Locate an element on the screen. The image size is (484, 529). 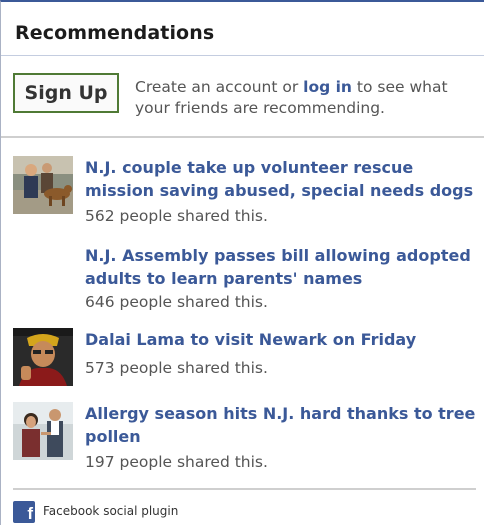
item-share-count: 646 people shared this. is located at coordinates (176, 302).